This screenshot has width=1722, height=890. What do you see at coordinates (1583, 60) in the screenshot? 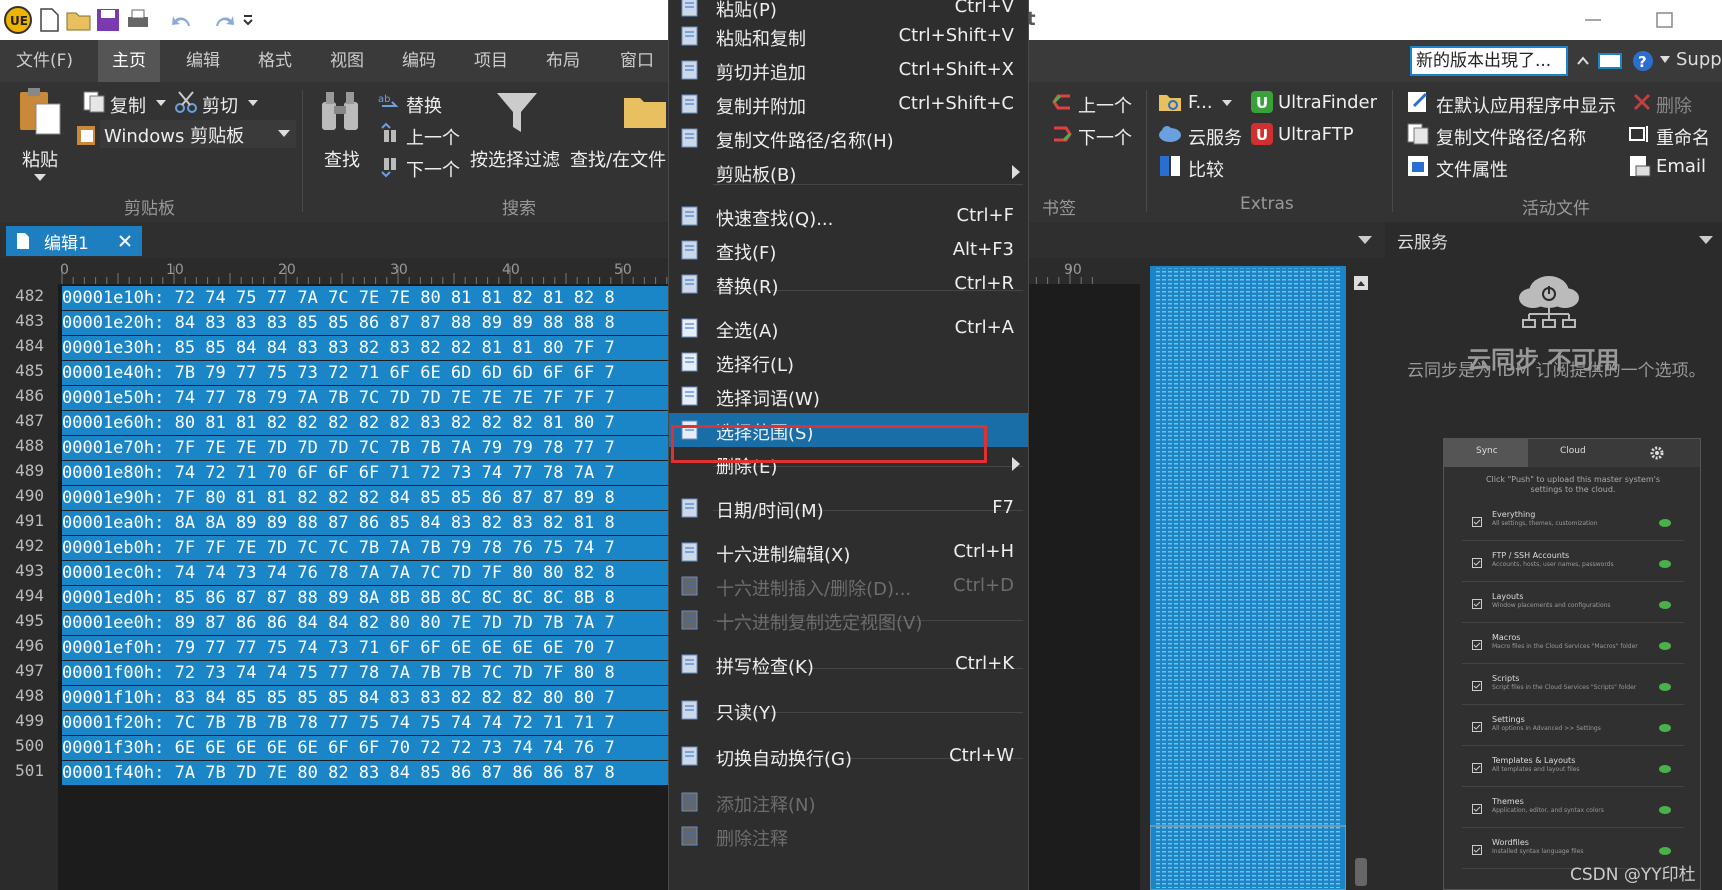
I see `chevron-up-icon` at bounding box center [1583, 60].